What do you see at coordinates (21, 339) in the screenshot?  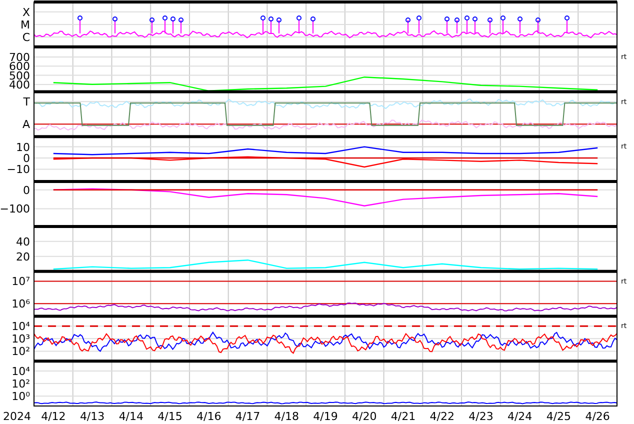 I see `axis-tick-label: 10³` at bounding box center [21, 339].